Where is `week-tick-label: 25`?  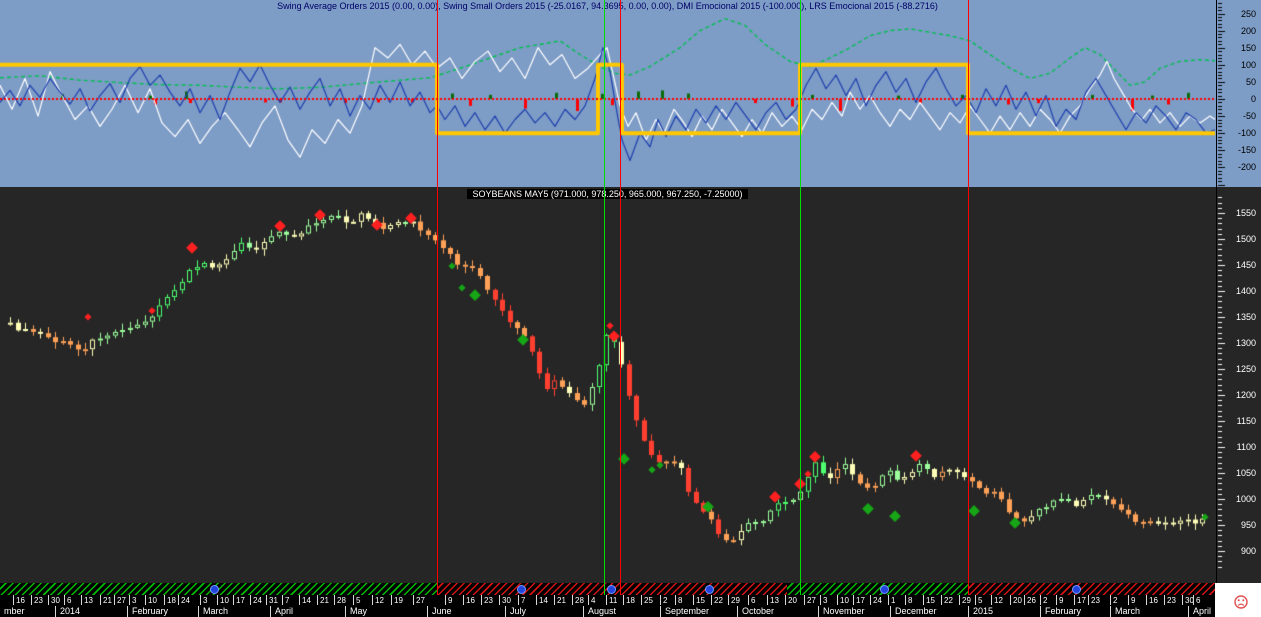
week-tick-label: 25 is located at coordinates (648, 600).